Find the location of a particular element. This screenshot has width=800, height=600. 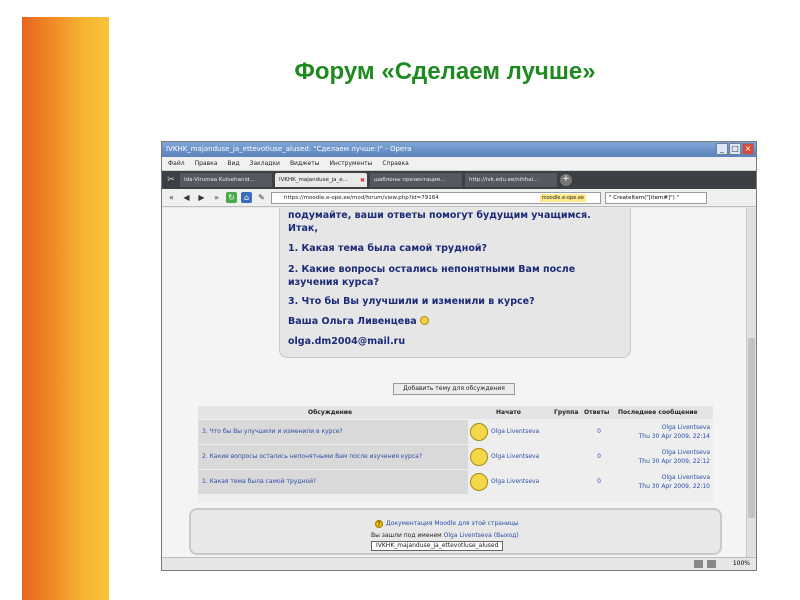

add-discussion-button: Добавить тему для обсуждения is located at coordinates (454, 389).